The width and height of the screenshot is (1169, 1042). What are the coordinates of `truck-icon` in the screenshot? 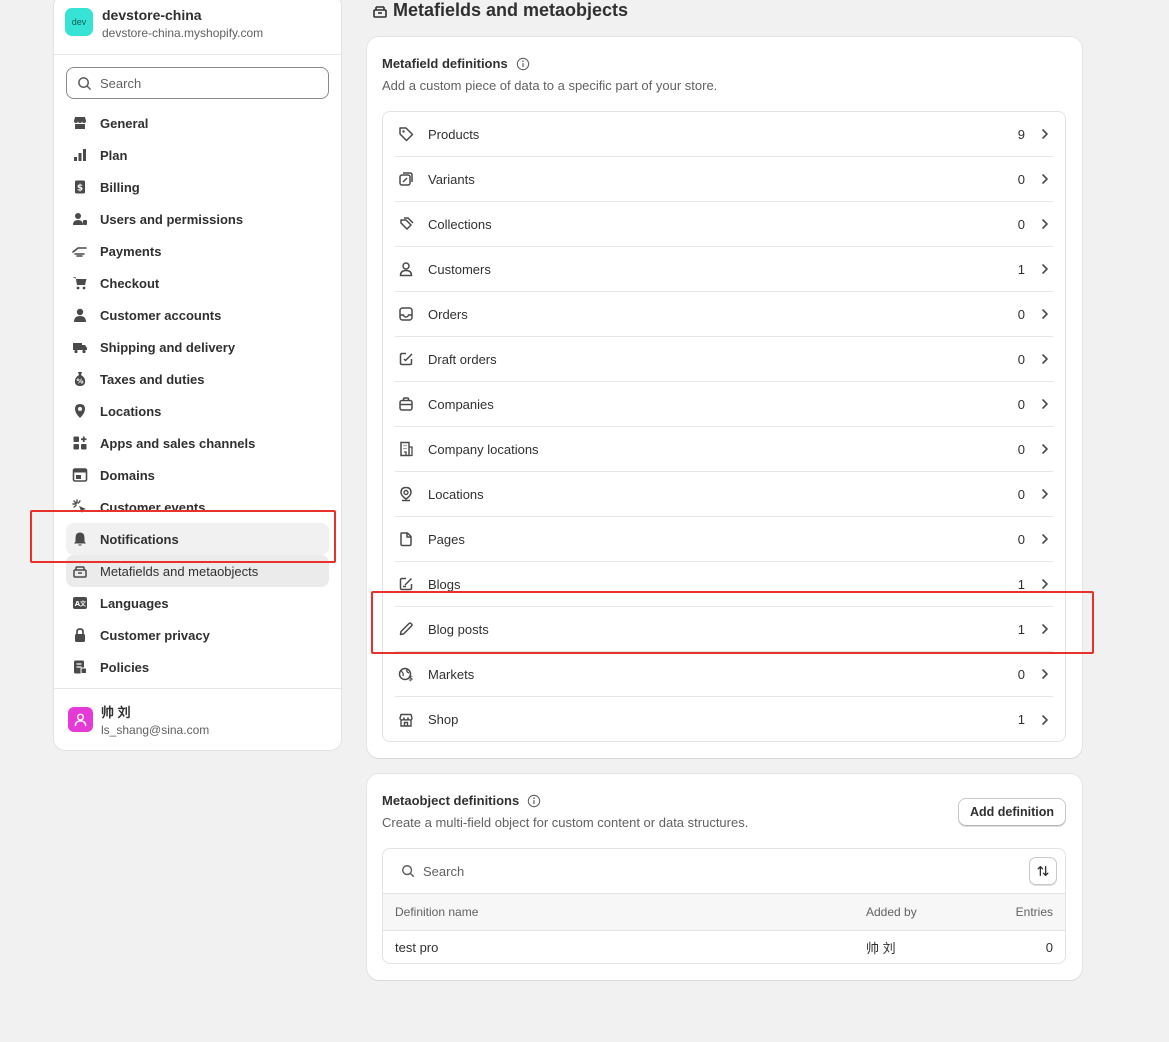 It's located at (80, 347).